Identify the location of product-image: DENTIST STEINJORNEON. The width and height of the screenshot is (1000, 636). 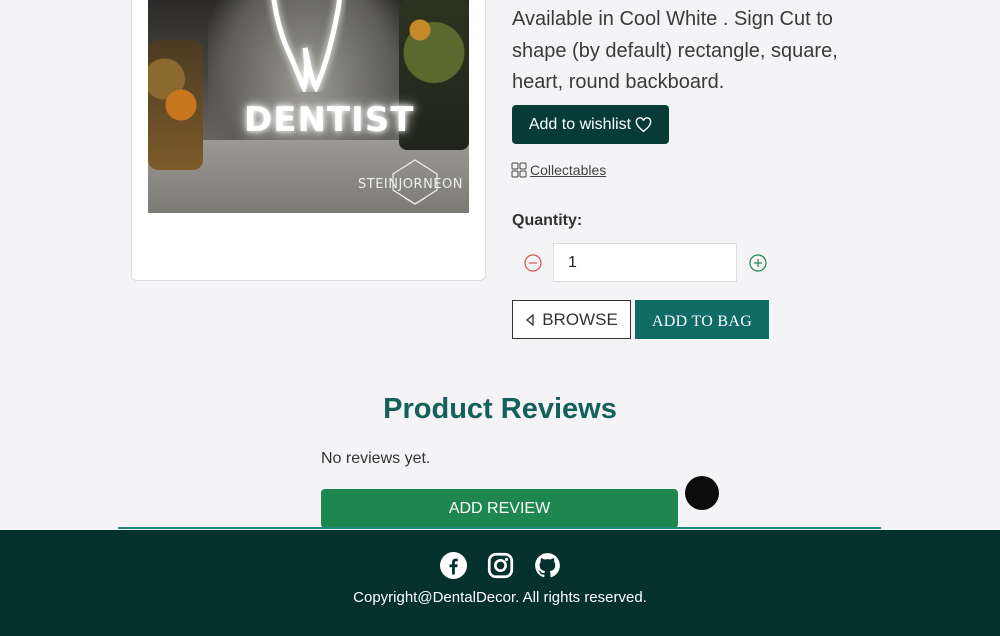
(308, 106).